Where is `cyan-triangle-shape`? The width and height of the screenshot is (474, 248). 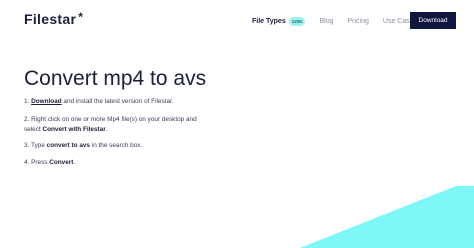
cyan-triangle-shape is located at coordinates (387, 217).